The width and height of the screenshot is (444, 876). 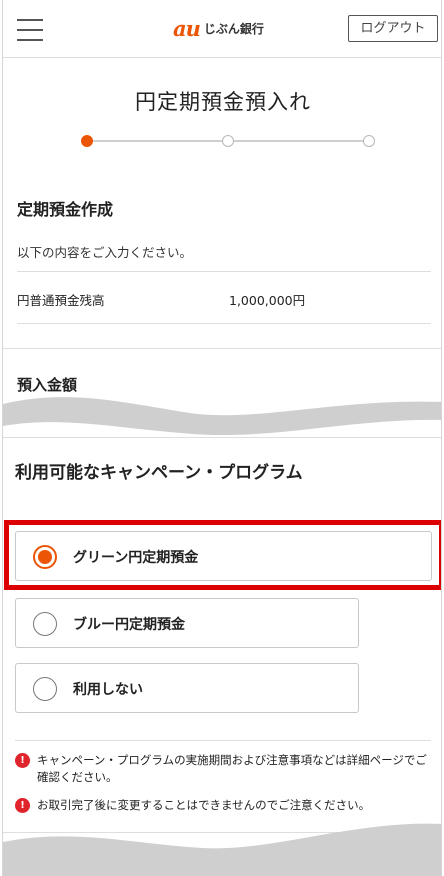 I want to click on balance-label: 円普通預金残高, so click(x=61, y=300).